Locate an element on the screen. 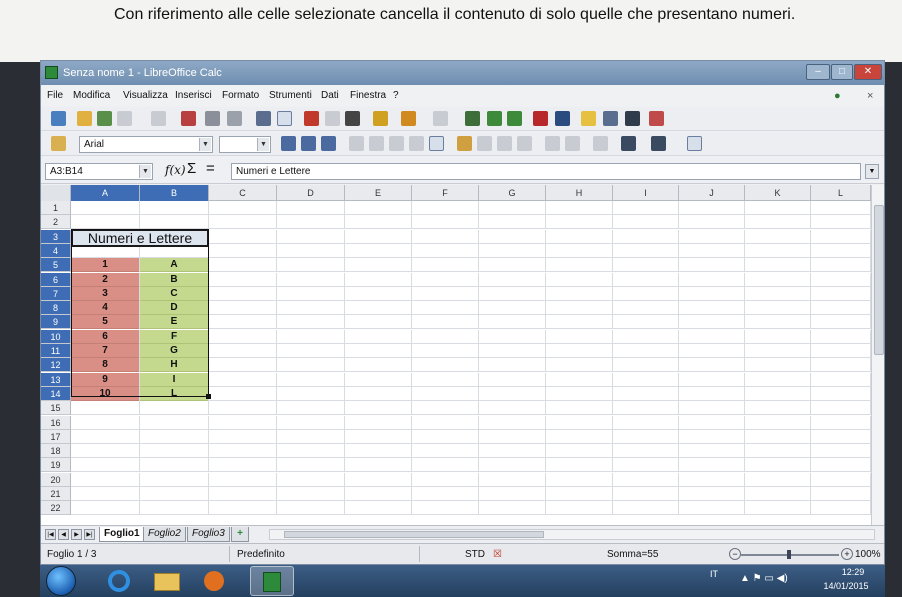  merge-cells-icon is located at coordinates (436, 143).